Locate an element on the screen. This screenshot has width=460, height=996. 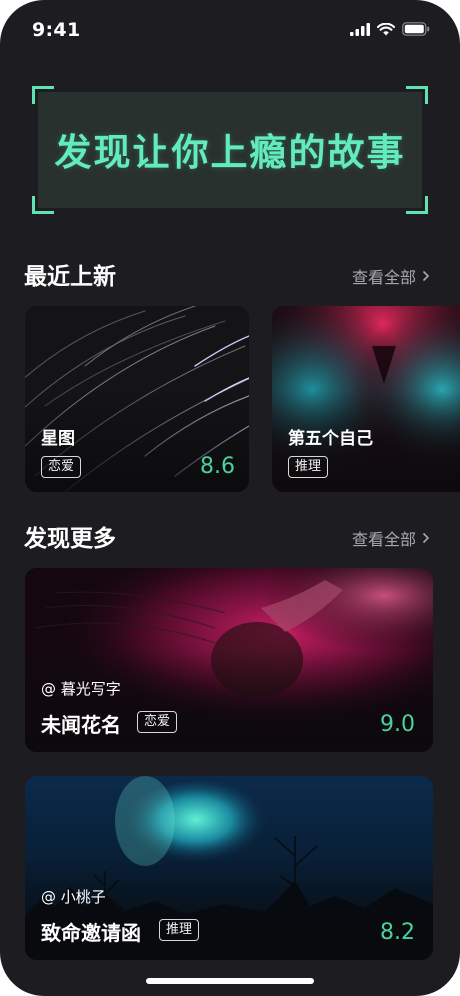
status-bar: 9:41 is located at coordinates (230, 30).